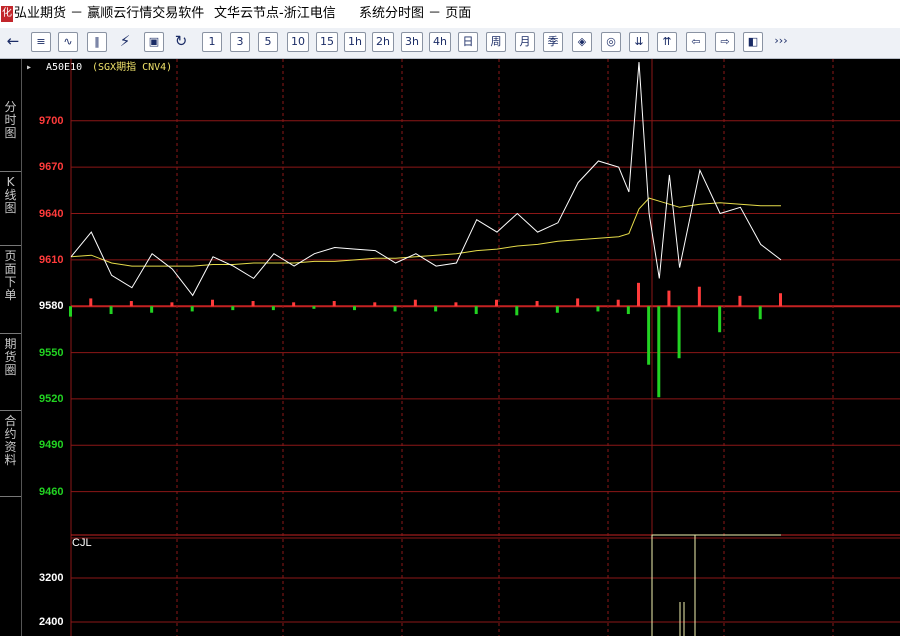  What do you see at coordinates (64, 67) in the screenshot?
I see `symbol-code: A50E10` at bounding box center [64, 67].